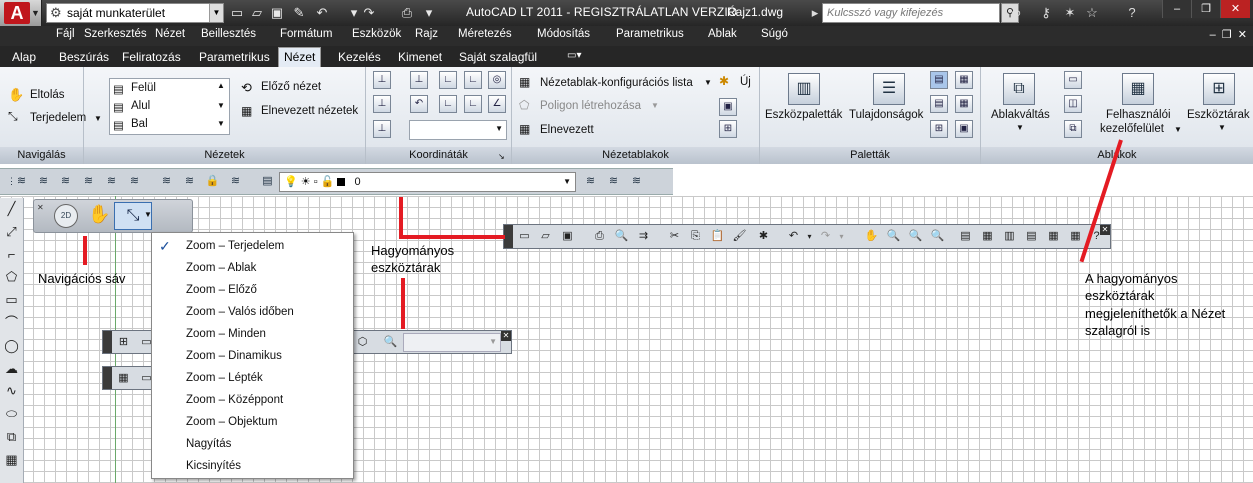 The image size is (1253, 483). Describe the element at coordinates (1138, 115) in the screenshot. I see `user-interface-label-1: Felhasználói` at that location.